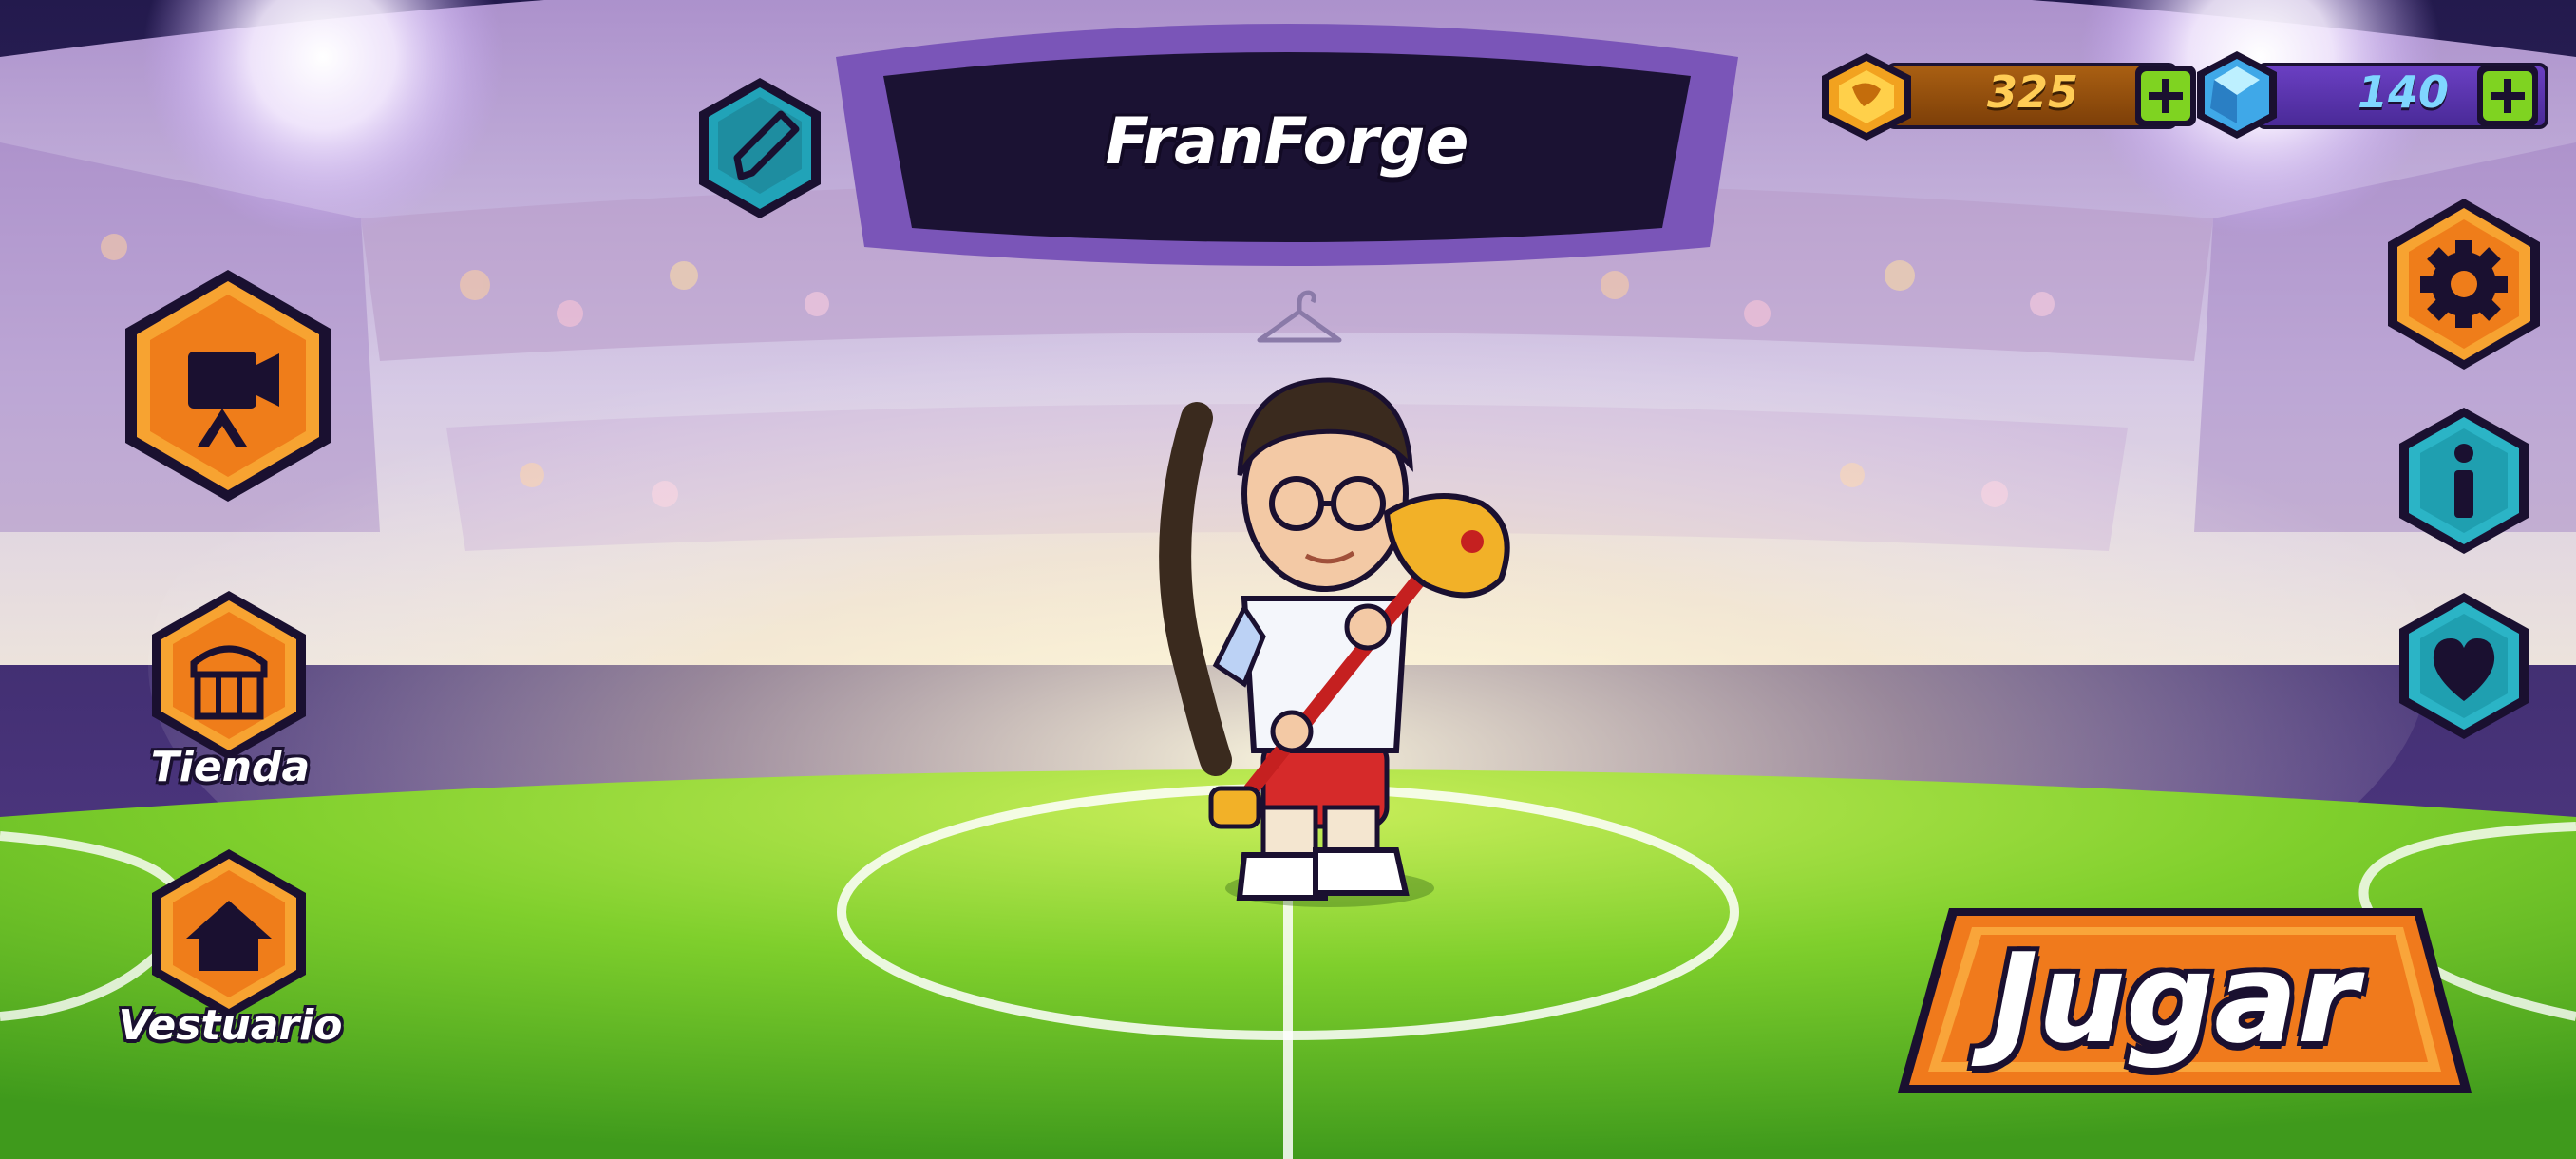 The height and width of the screenshot is (1159, 2576). I want to click on wardrobe-button, so click(229, 934).